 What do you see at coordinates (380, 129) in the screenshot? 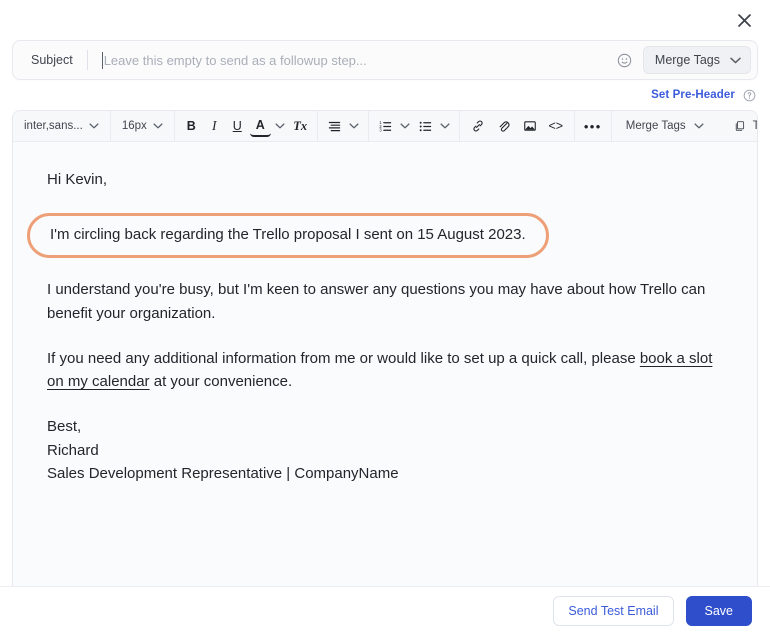
I see `svg-text: 3` at bounding box center [380, 129].